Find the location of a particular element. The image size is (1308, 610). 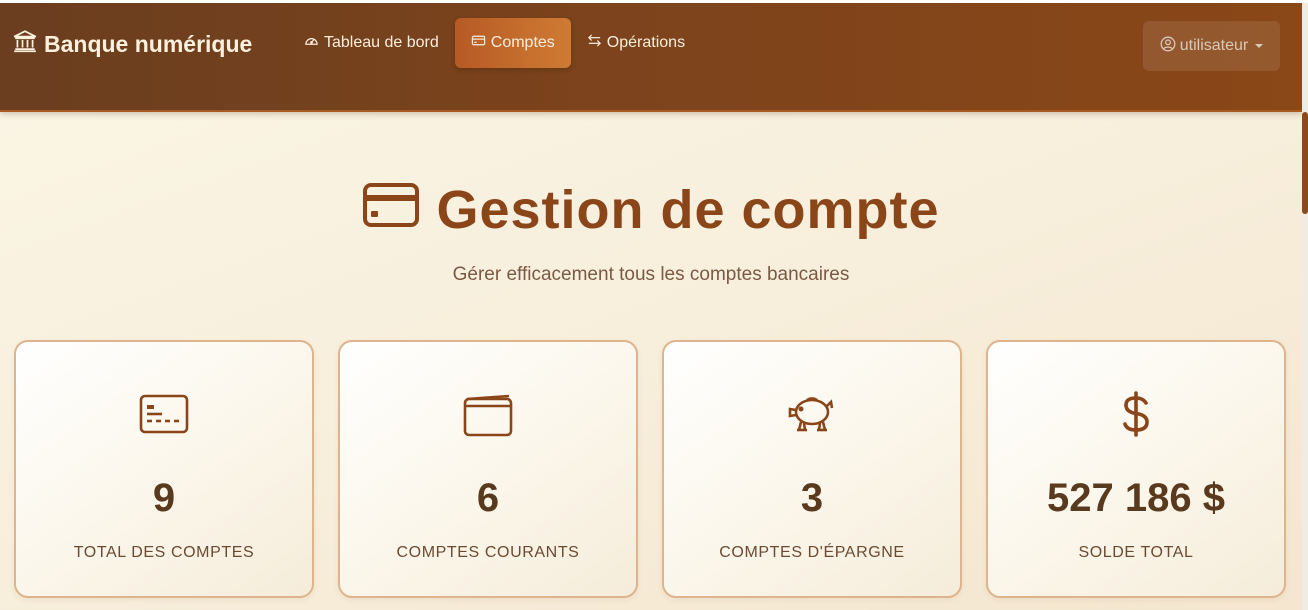

nav-item-dashboard: Tableau de bord is located at coordinates (371, 43).